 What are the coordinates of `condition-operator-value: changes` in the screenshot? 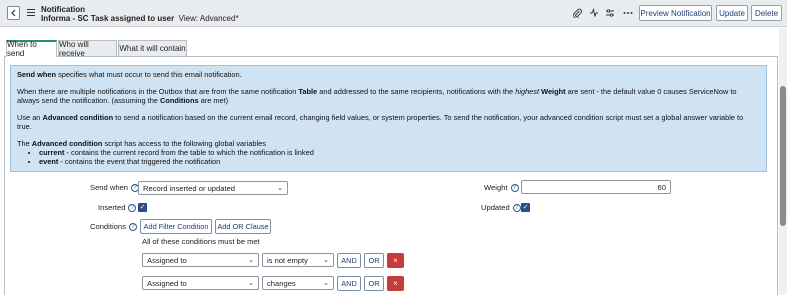 It's located at (281, 283).